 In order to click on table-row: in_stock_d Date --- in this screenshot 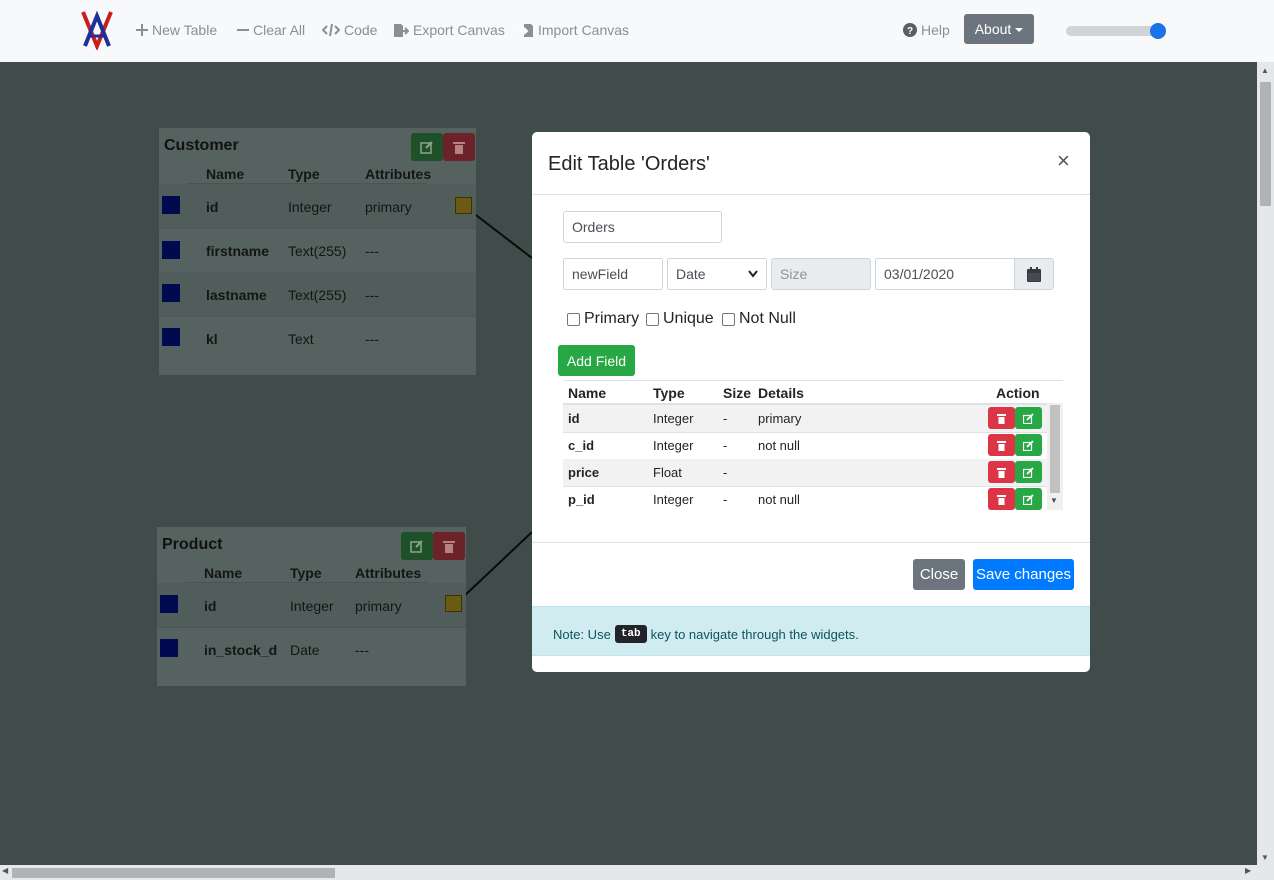, I will do `click(311, 649)`.